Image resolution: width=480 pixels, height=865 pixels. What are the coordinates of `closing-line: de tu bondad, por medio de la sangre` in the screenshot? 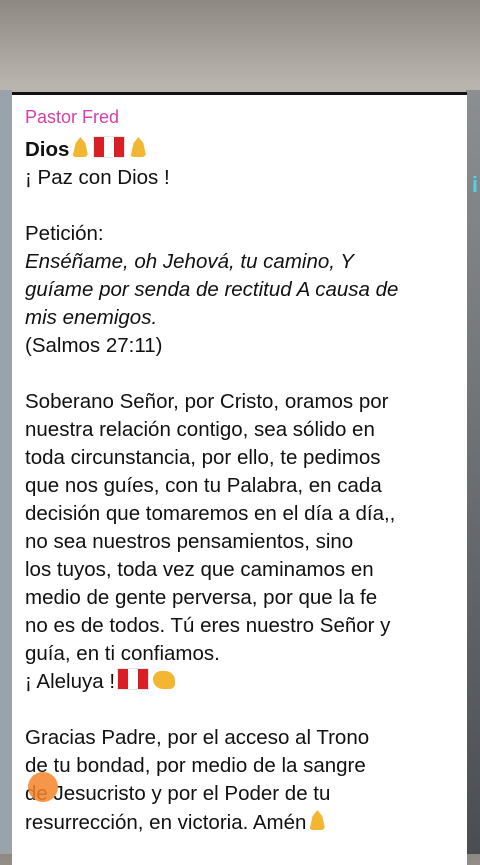 It's located at (195, 765).